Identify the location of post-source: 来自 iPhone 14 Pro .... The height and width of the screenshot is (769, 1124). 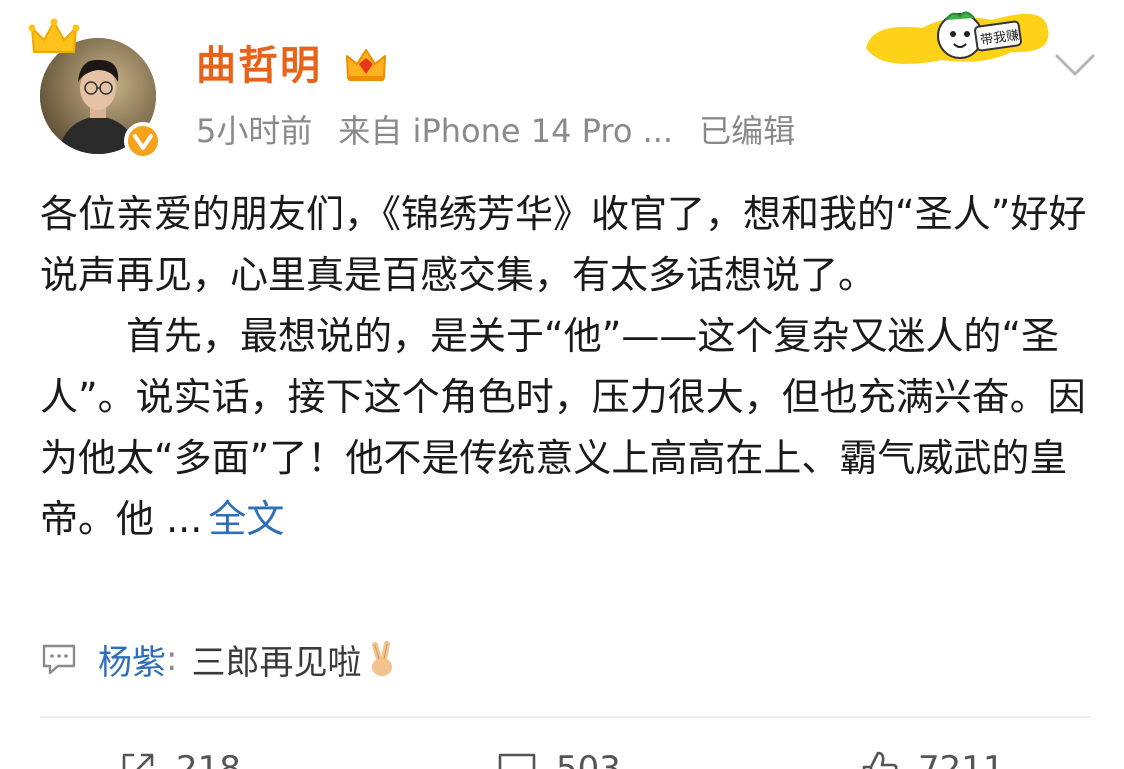
(505, 131).